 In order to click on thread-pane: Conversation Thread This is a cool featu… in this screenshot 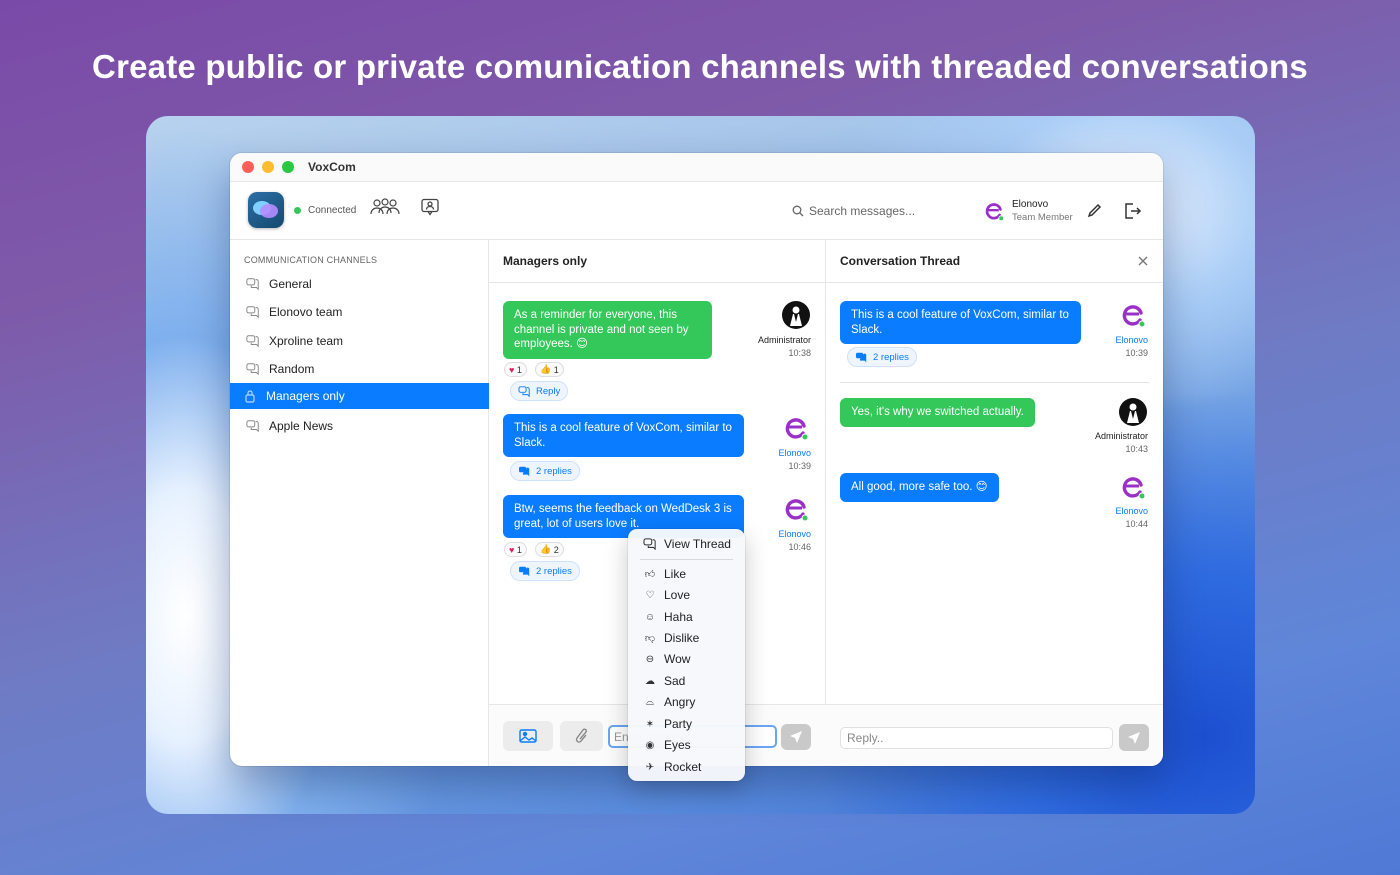, I will do `click(994, 503)`.